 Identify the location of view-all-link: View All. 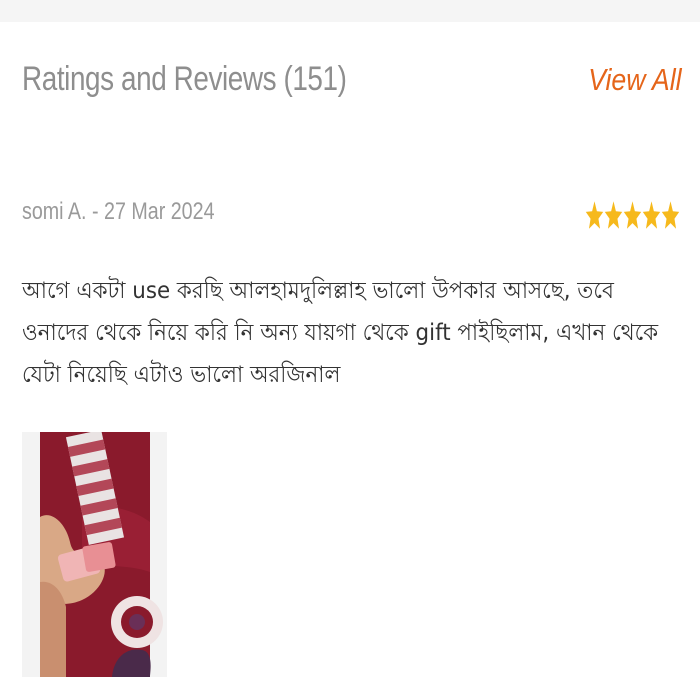
(635, 80).